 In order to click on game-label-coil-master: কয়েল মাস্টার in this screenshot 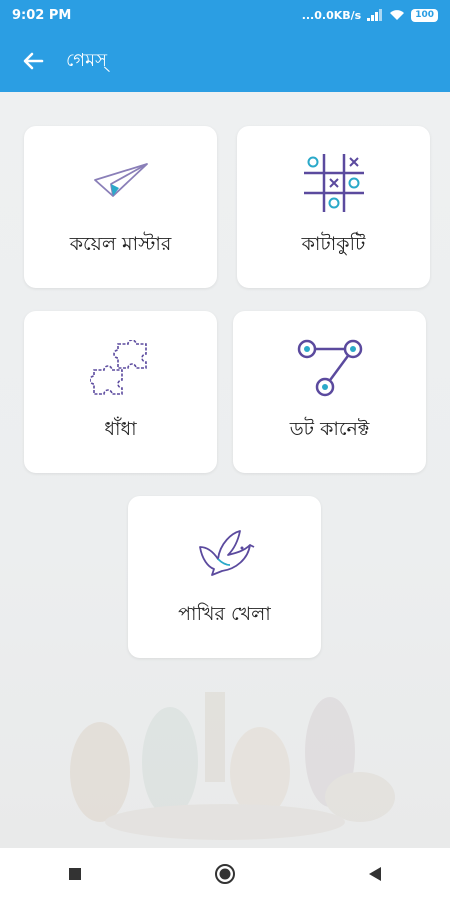, I will do `click(120, 244)`.